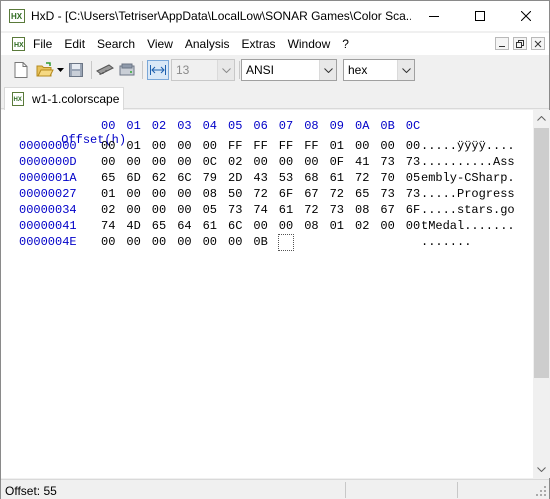  Describe the element at coordinates (238, 178) in the screenshot. I see `byte-cell: 2D` at that location.